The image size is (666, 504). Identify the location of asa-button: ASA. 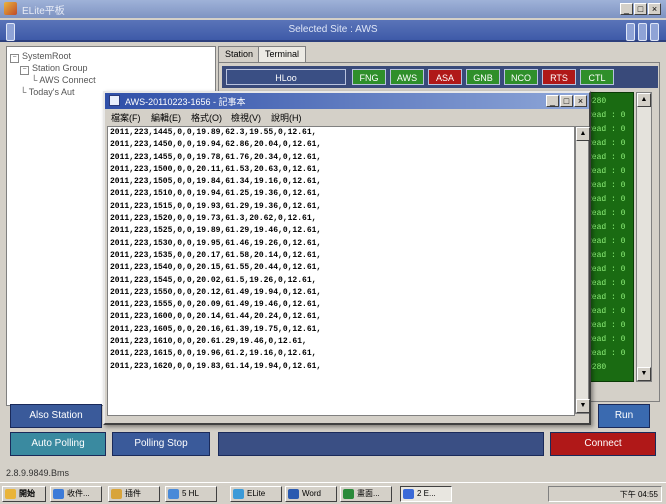
(445, 77).